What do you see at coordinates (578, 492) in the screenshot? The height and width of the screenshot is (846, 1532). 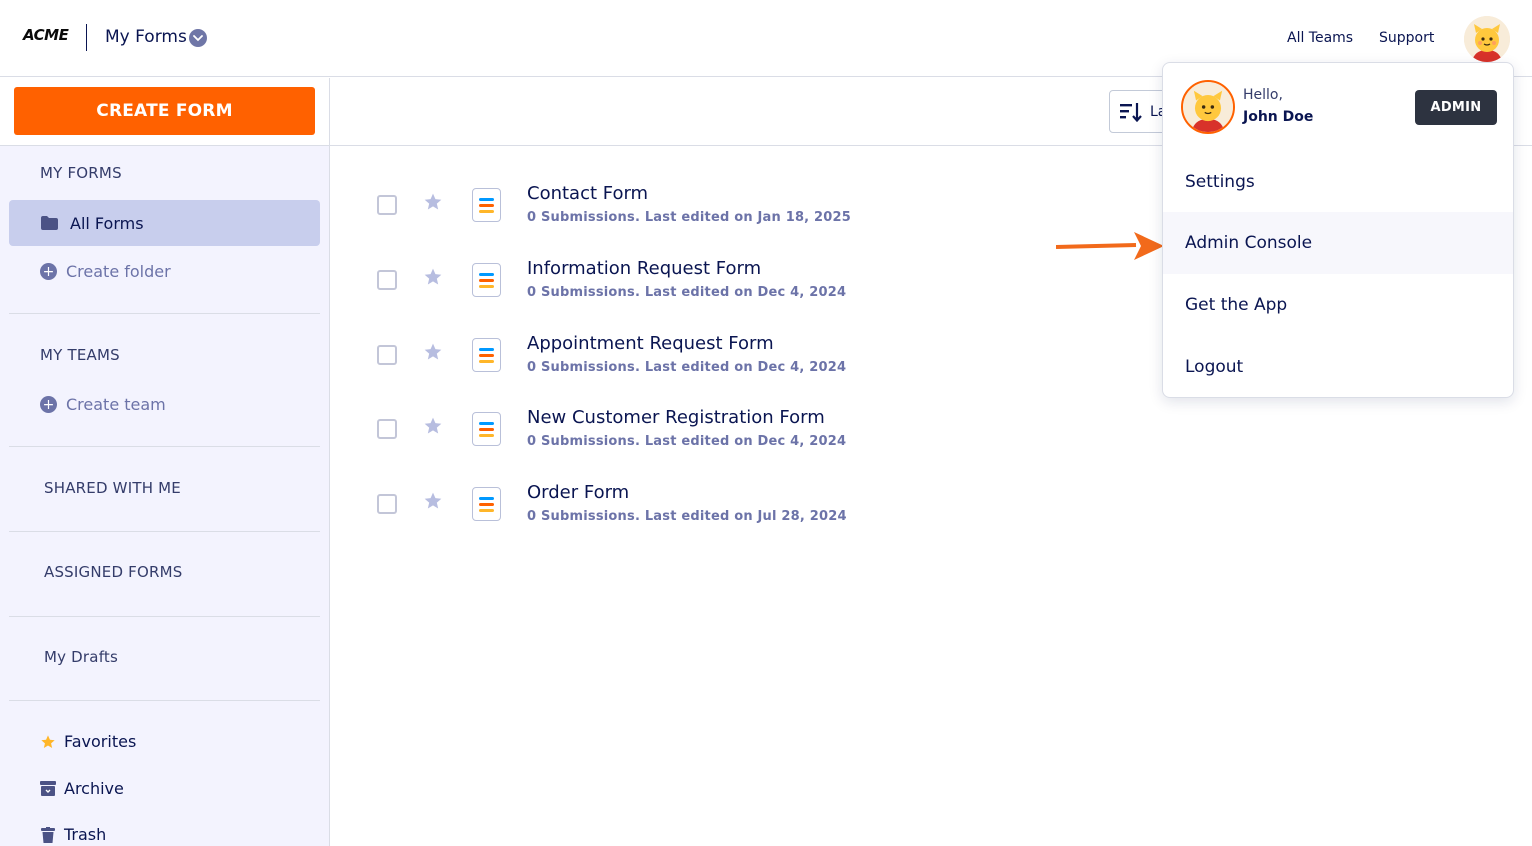 I see `form-title: Order Form` at bounding box center [578, 492].